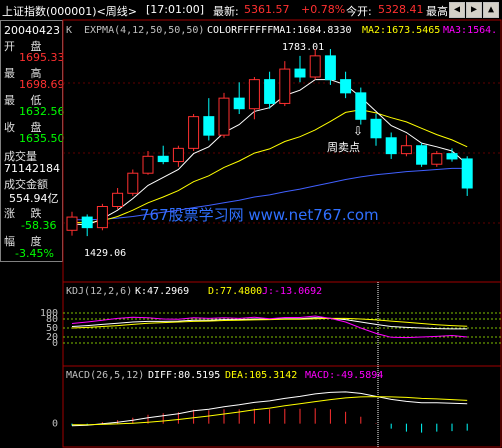  What do you see at coordinates (105, 253) in the screenshot?
I see `trough-label: 1429.06` at bounding box center [105, 253].